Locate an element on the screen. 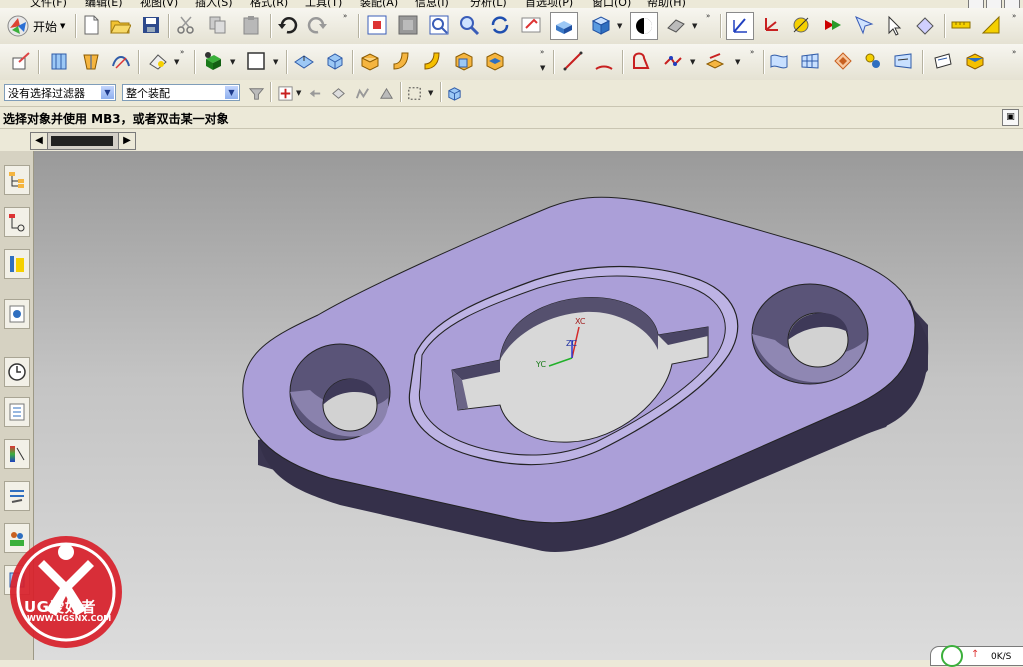  measure-button is located at coordinates (961, 25).